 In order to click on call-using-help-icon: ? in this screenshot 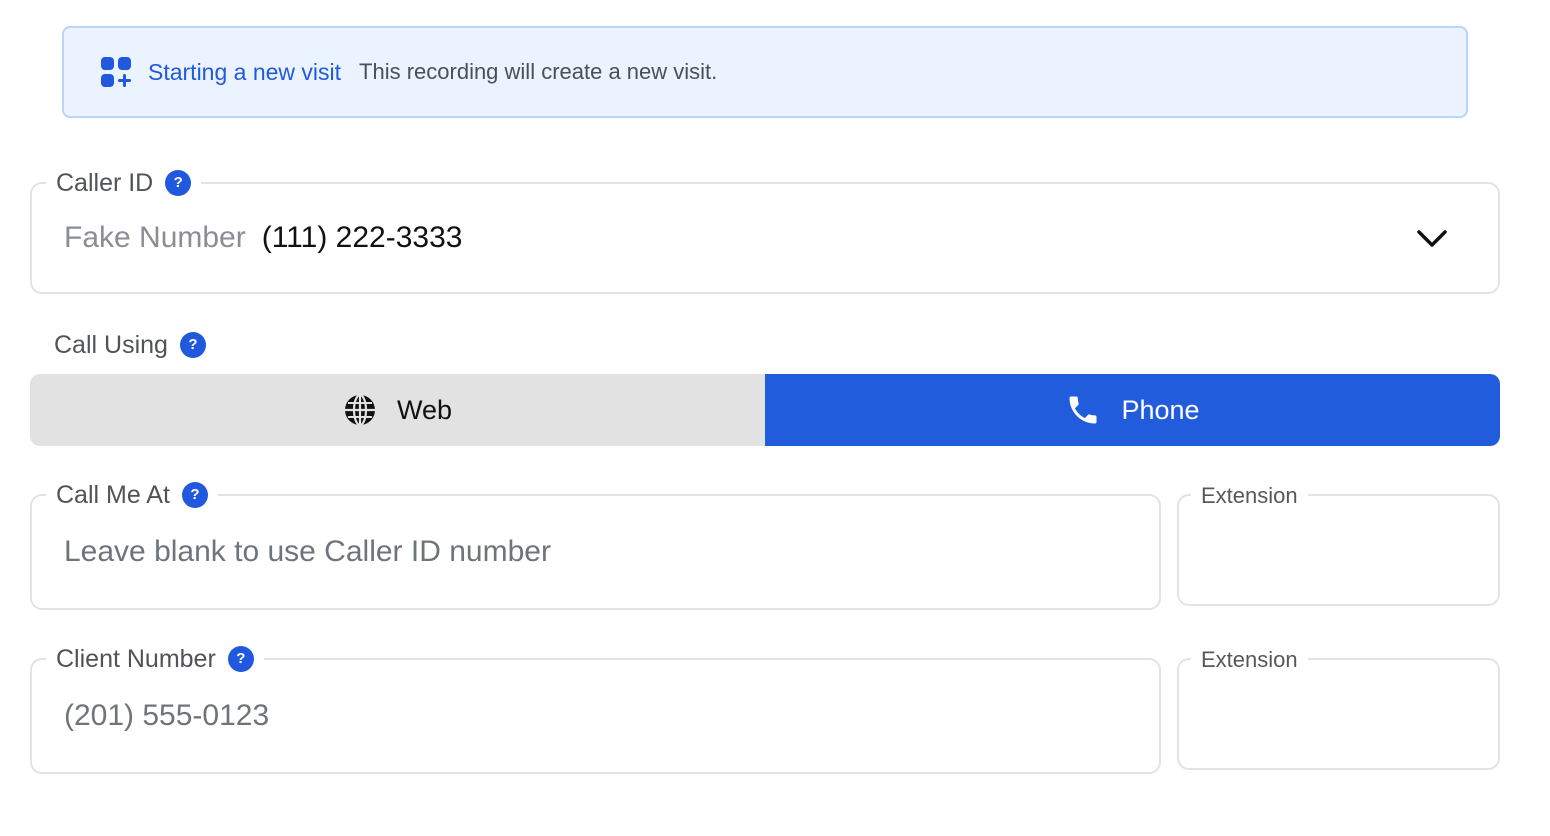, I will do `click(192, 345)`.